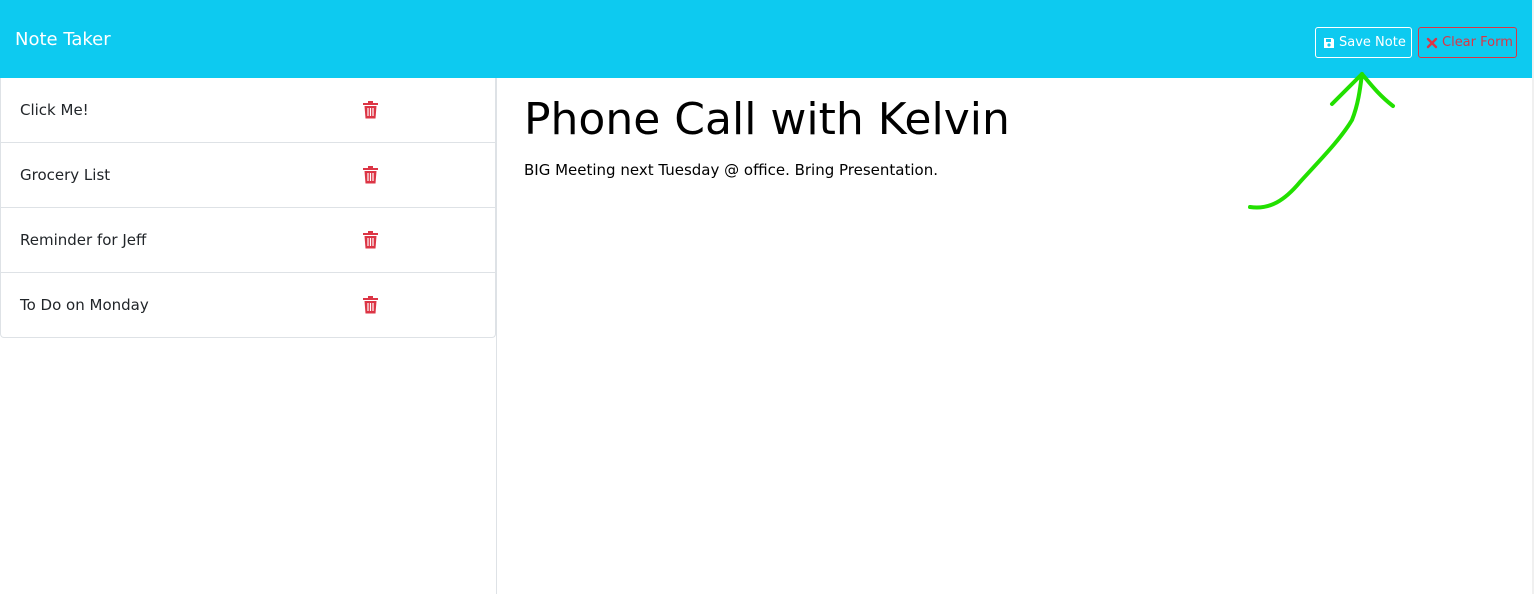 The image size is (1534, 594). What do you see at coordinates (248, 240) in the screenshot?
I see `list-item: Reminder for Jeff` at bounding box center [248, 240].